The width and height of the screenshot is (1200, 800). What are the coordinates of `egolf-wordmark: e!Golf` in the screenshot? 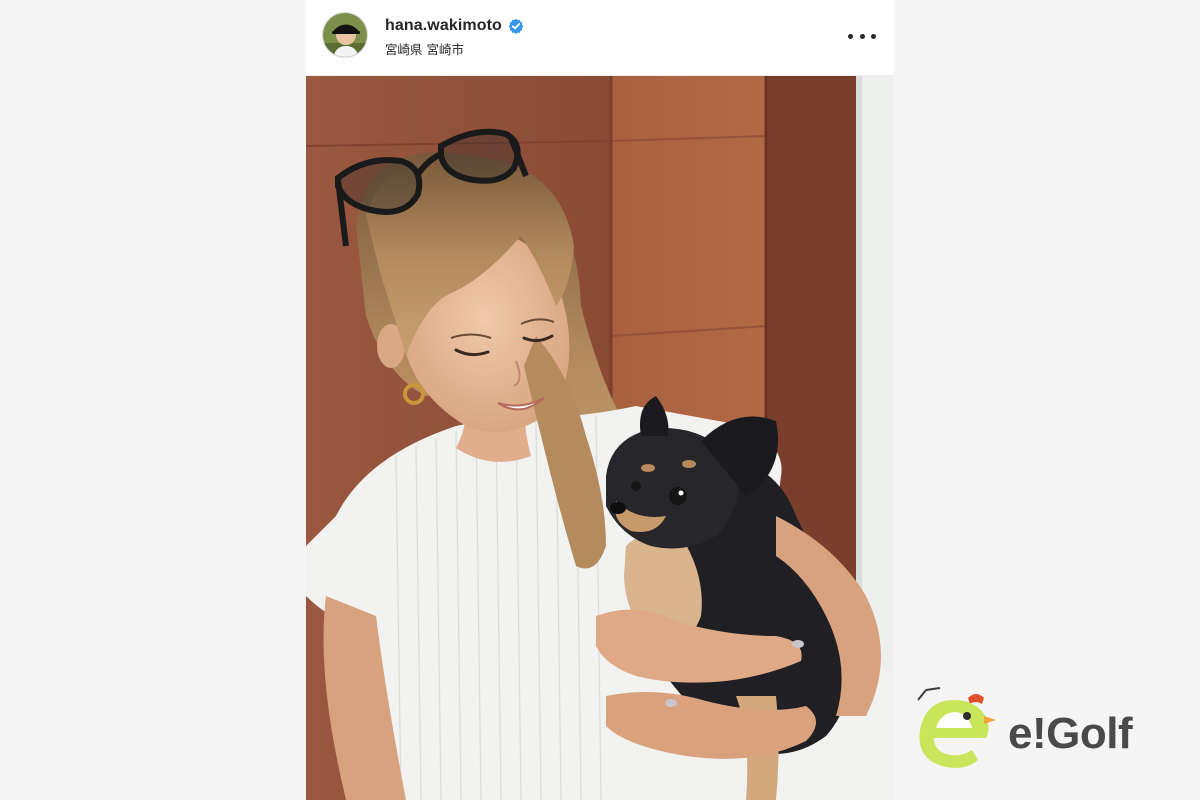 It's located at (1070, 733).